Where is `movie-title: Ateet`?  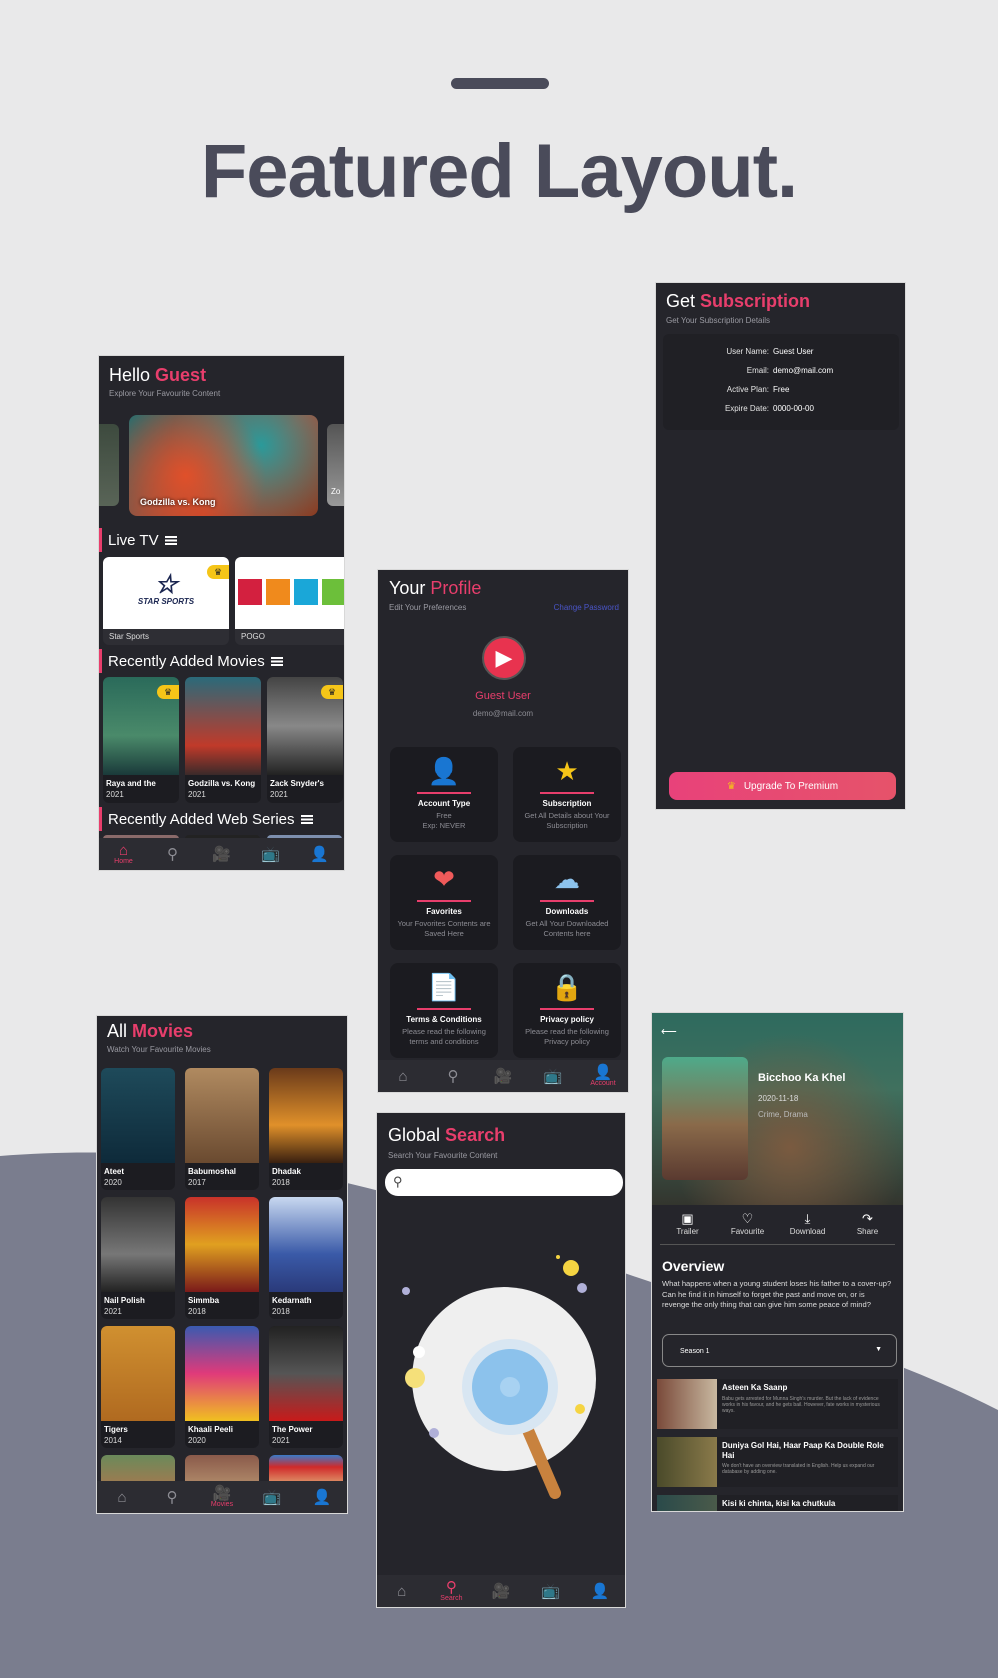
movie-title: Ateet is located at coordinates (114, 1171).